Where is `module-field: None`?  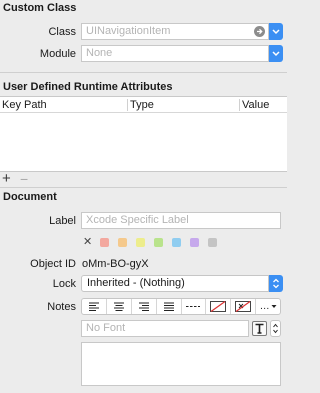
module-field: None is located at coordinates (175, 53).